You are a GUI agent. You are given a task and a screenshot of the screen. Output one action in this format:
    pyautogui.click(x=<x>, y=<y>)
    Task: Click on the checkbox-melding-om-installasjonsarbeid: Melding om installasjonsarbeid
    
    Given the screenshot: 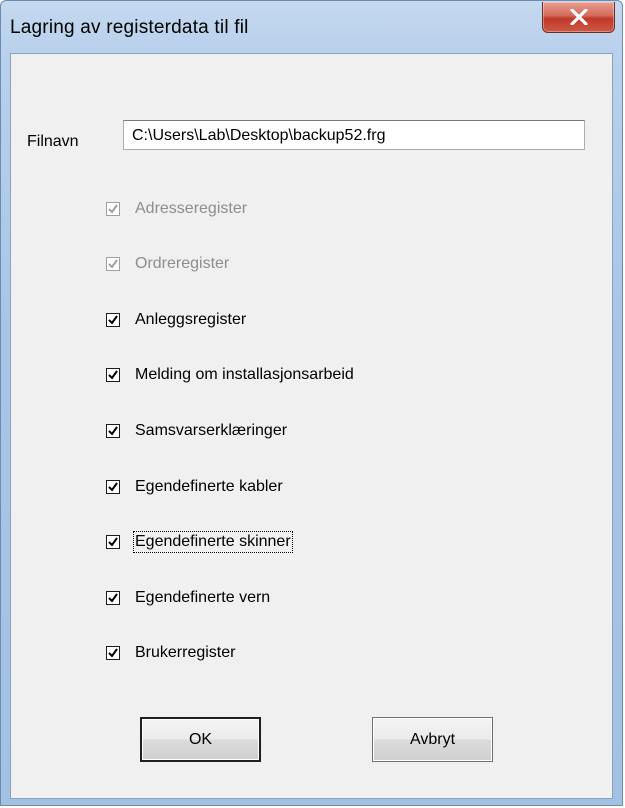 What is the action you would take?
    pyautogui.click(x=230, y=375)
    